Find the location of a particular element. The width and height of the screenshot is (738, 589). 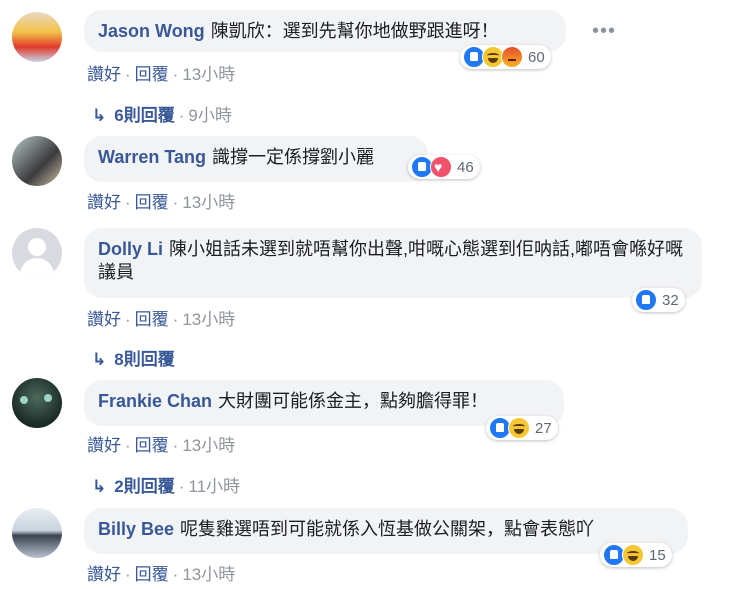

commenter-name: Warren Tang is located at coordinates (152, 157).